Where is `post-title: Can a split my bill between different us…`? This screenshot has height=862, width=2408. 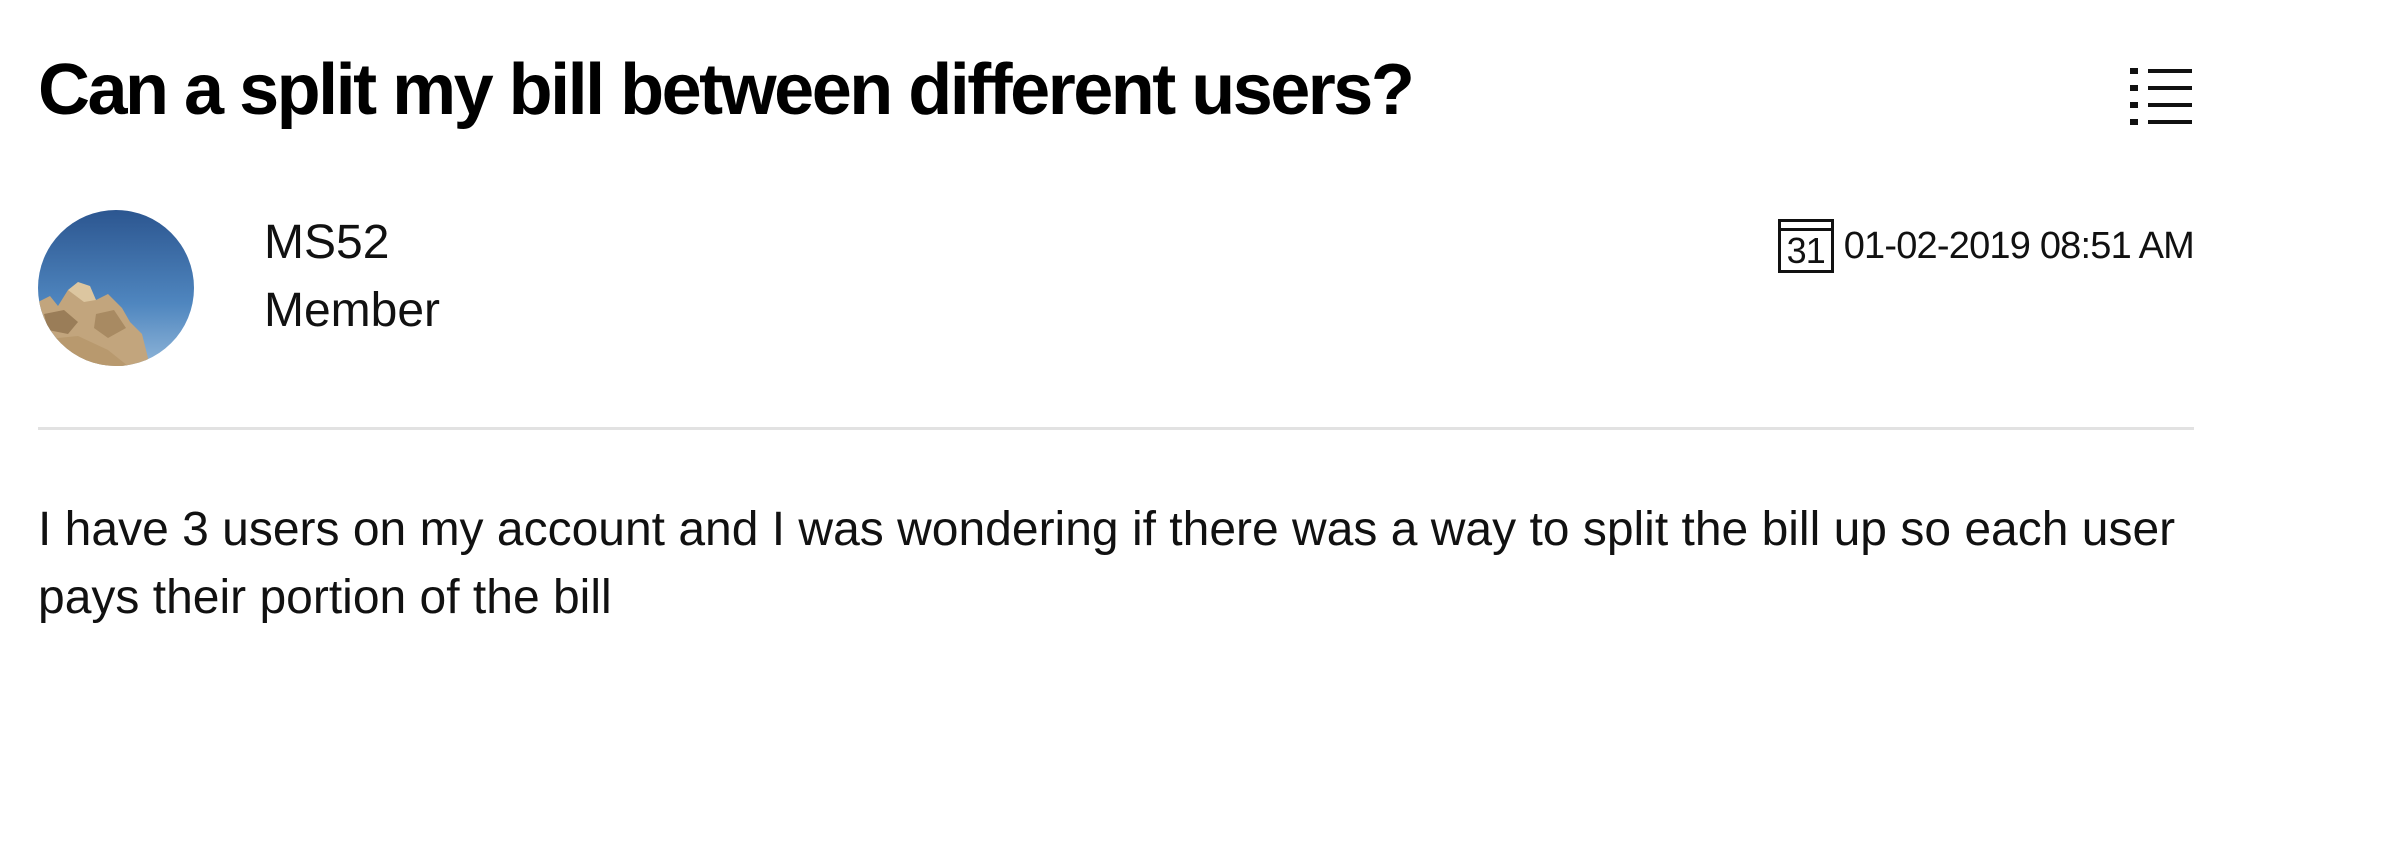 post-title: Can a split my bill between different us… is located at coordinates (726, 90).